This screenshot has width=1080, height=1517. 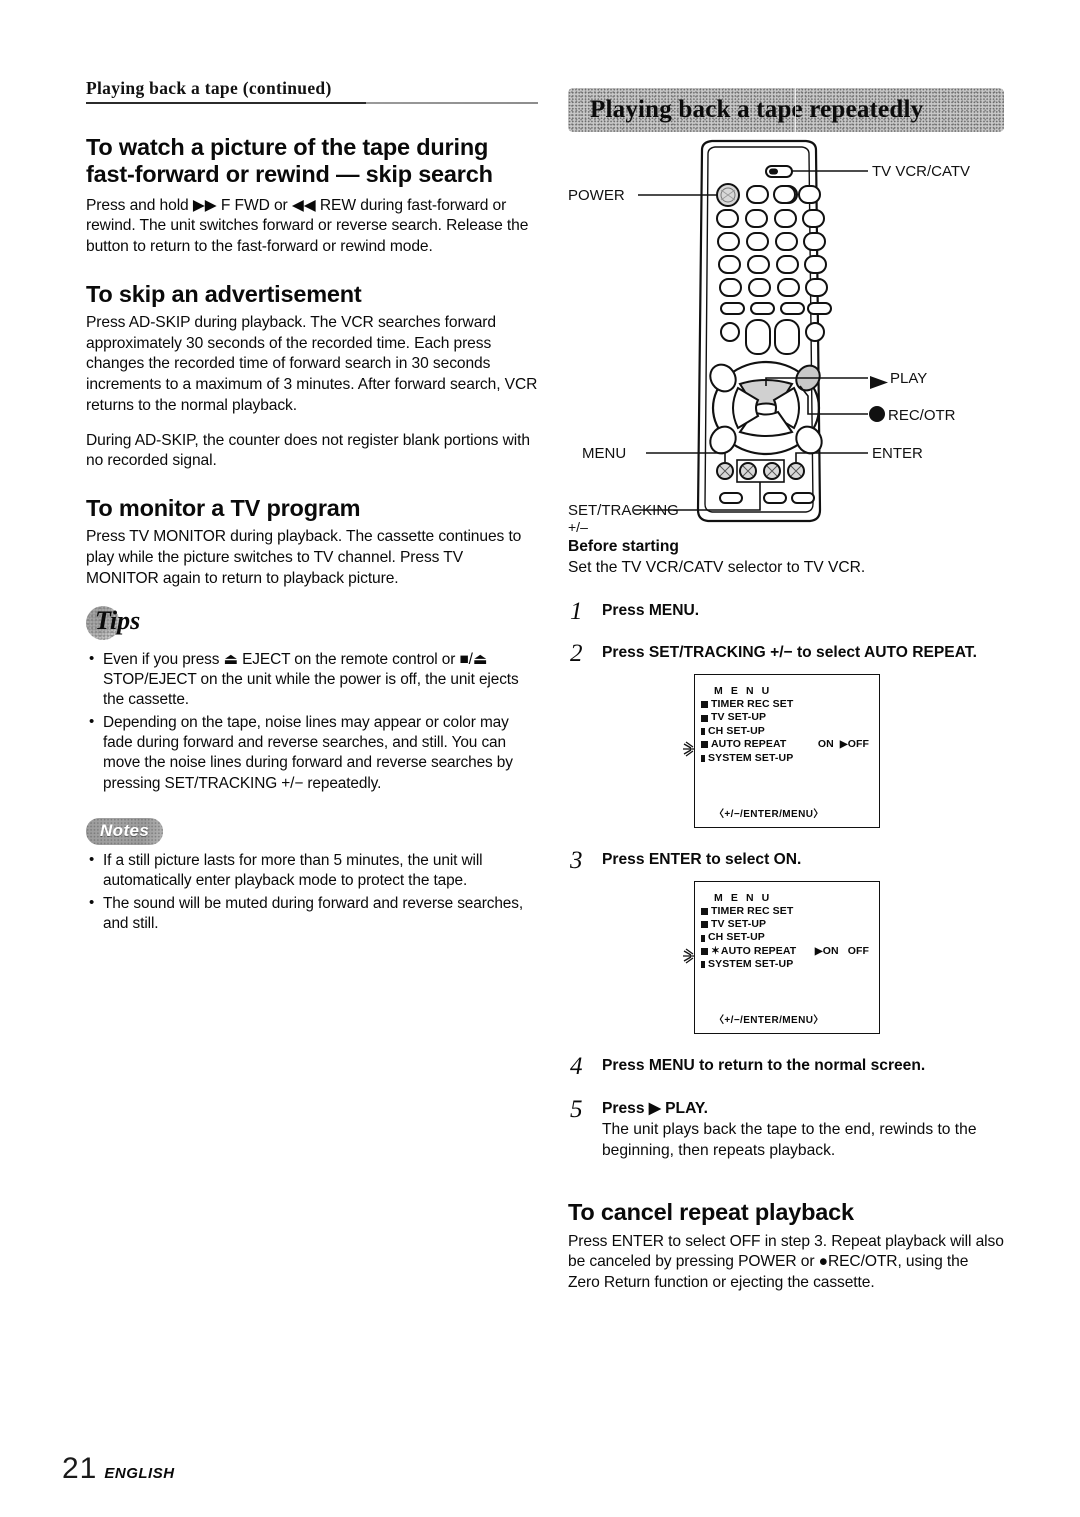 I want to click on heading-cancel-repeat: To cancel repeat playback, so click(x=711, y=1212).